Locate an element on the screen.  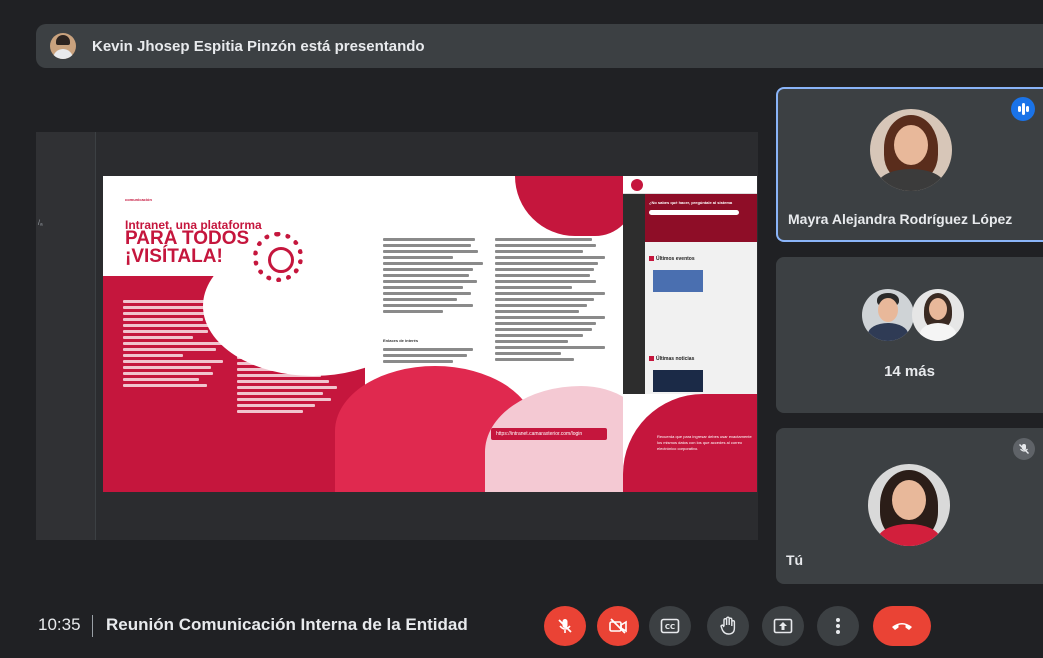
doc-title-line3: ¡VISÍTALA! is located at coordinates (174, 256).